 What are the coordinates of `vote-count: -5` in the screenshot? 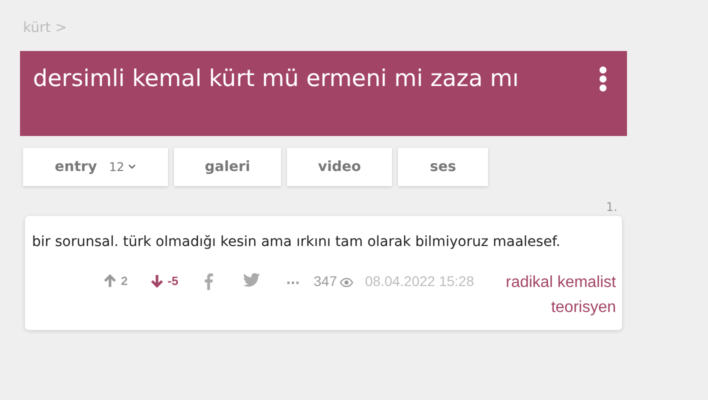 It's located at (173, 281).